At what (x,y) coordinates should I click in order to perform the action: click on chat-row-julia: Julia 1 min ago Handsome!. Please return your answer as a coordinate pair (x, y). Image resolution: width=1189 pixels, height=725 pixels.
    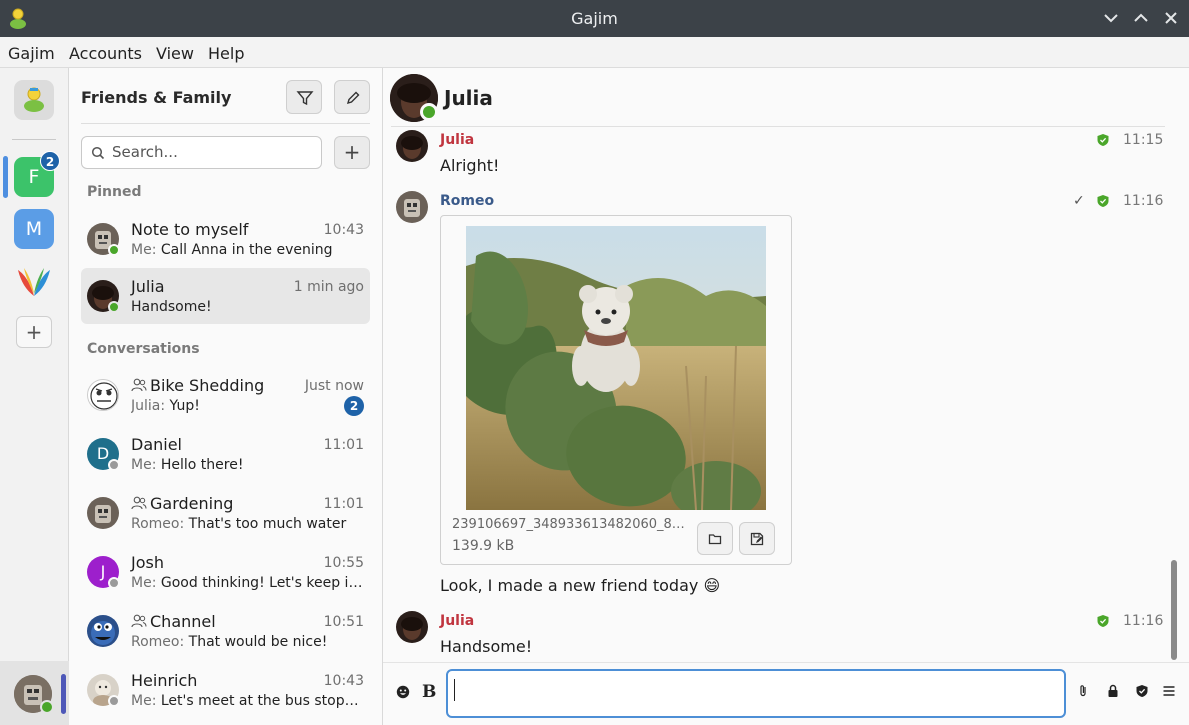
    Looking at the image, I should click on (225, 296).